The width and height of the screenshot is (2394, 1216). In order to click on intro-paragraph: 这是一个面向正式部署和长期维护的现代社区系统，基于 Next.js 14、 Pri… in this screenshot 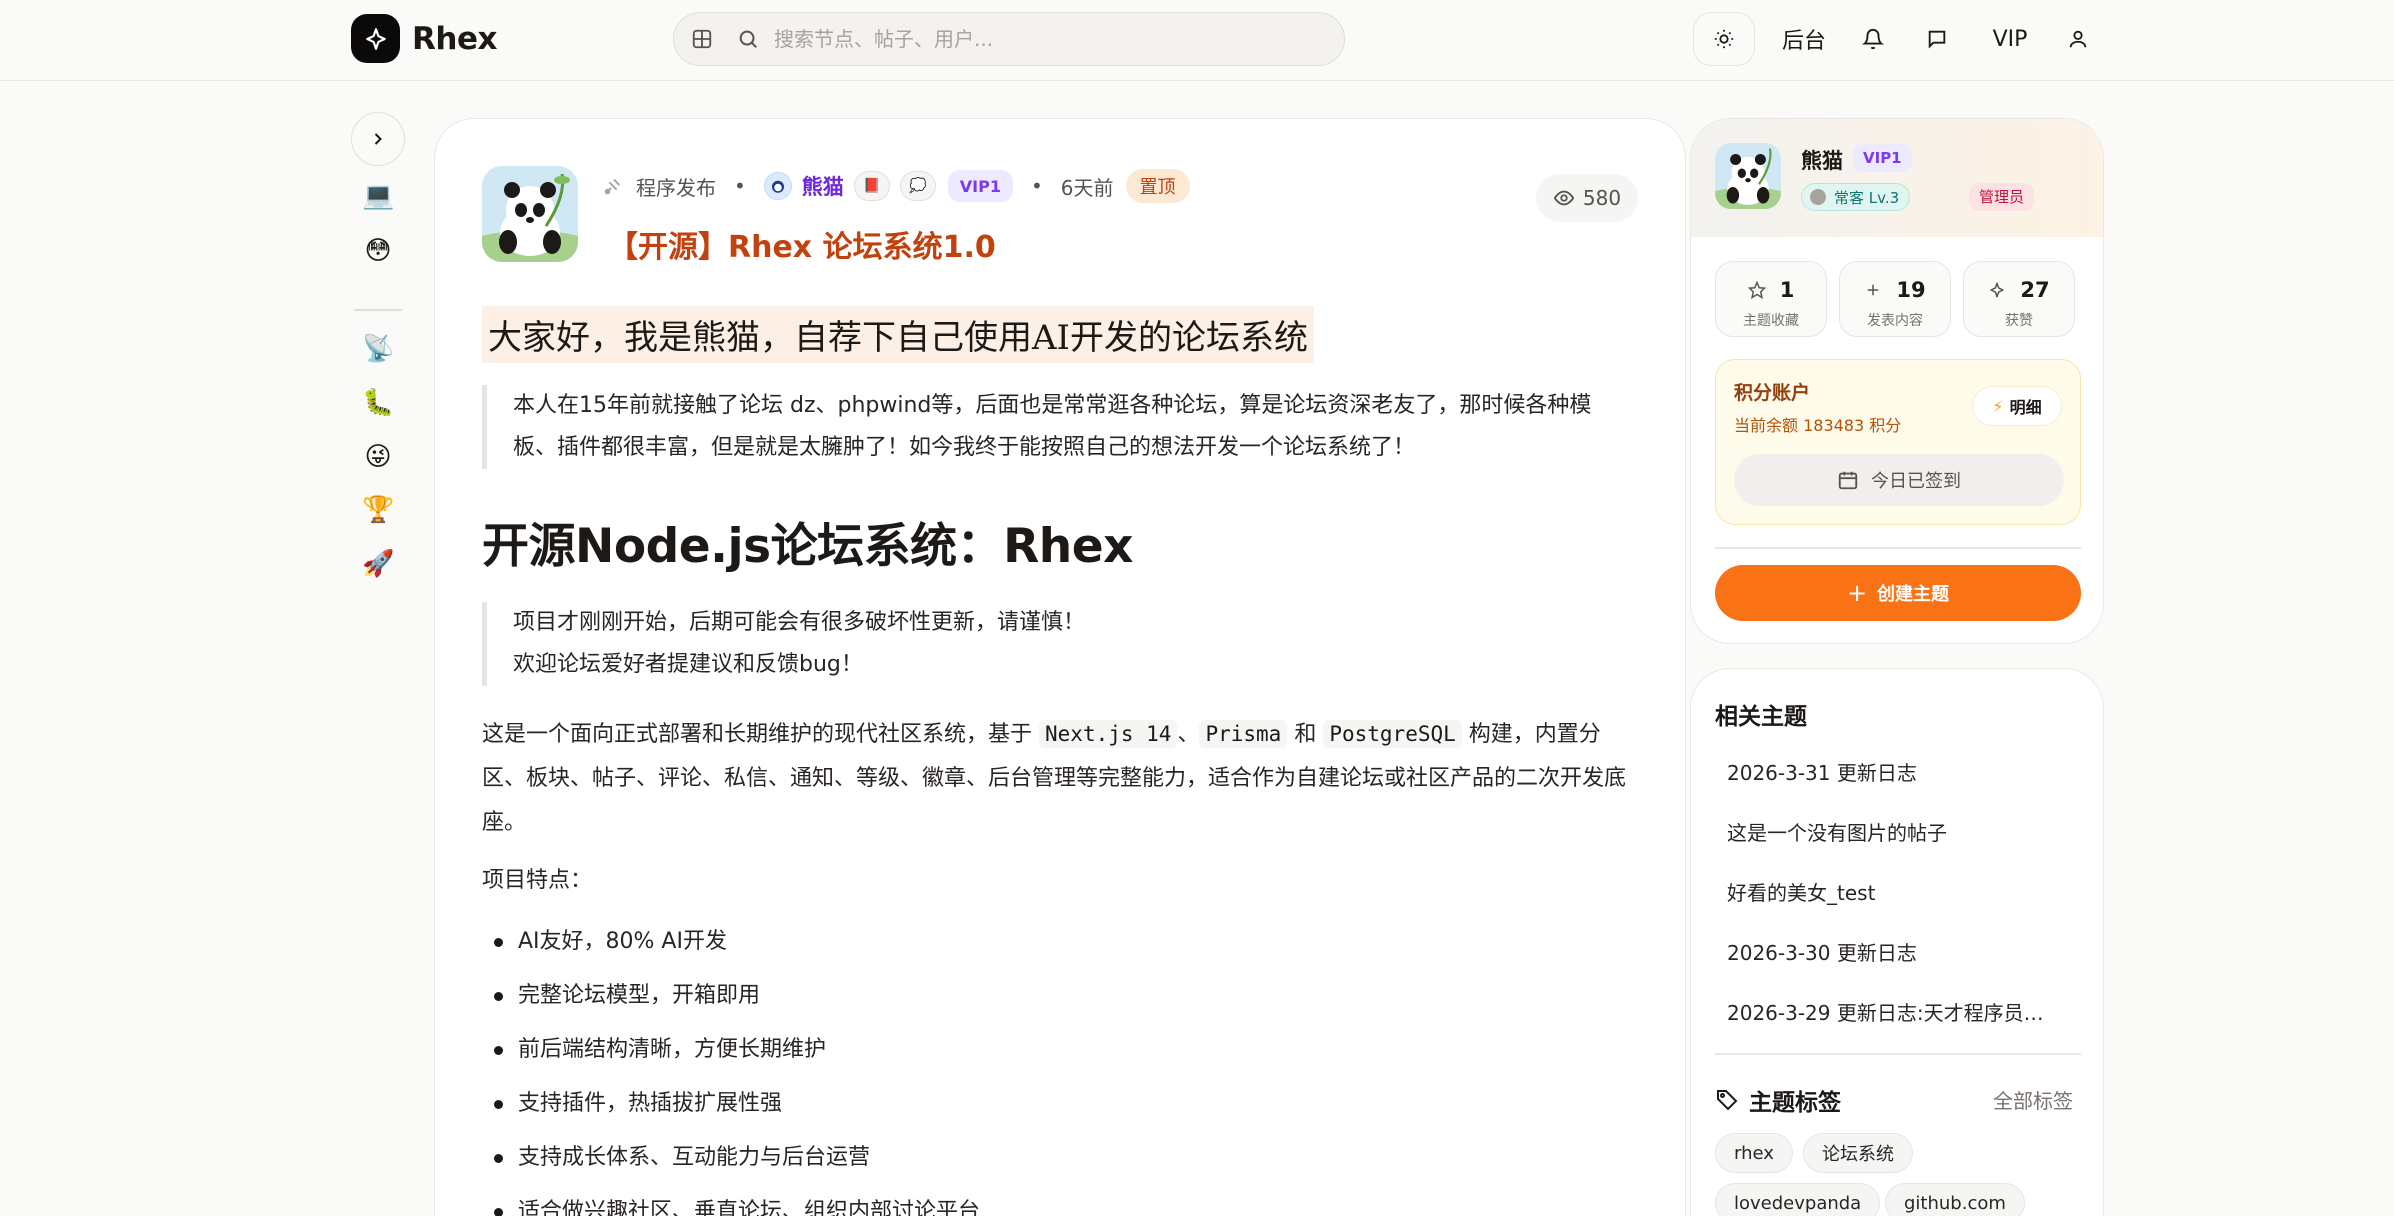, I will do `click(1058, 778)`.